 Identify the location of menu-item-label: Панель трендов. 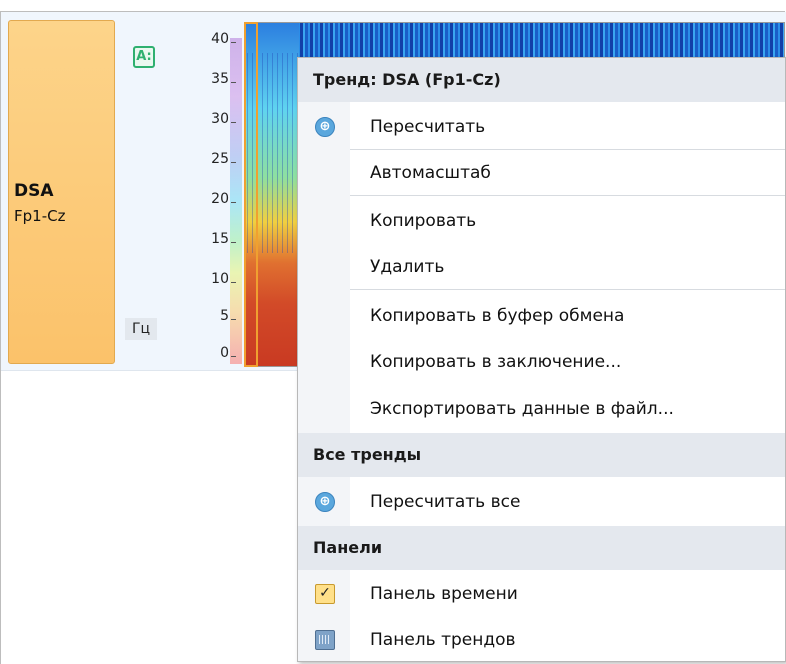
(443, 640).